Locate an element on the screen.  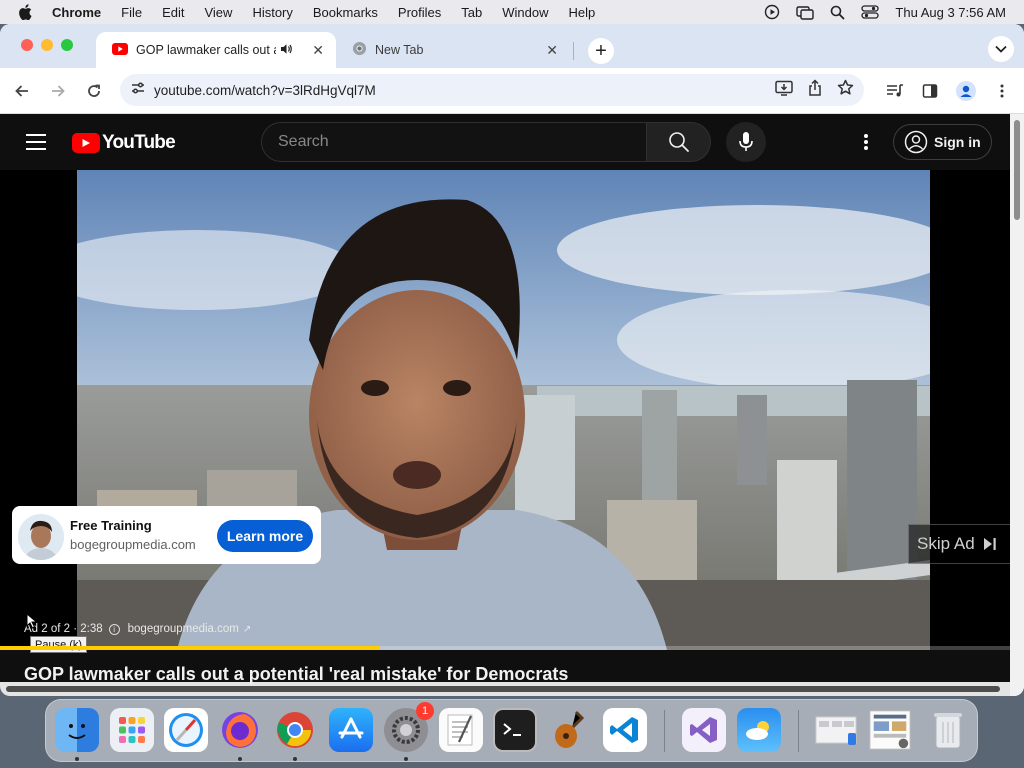
sign-in-button: Sign in is located at coordinates (942, 142).